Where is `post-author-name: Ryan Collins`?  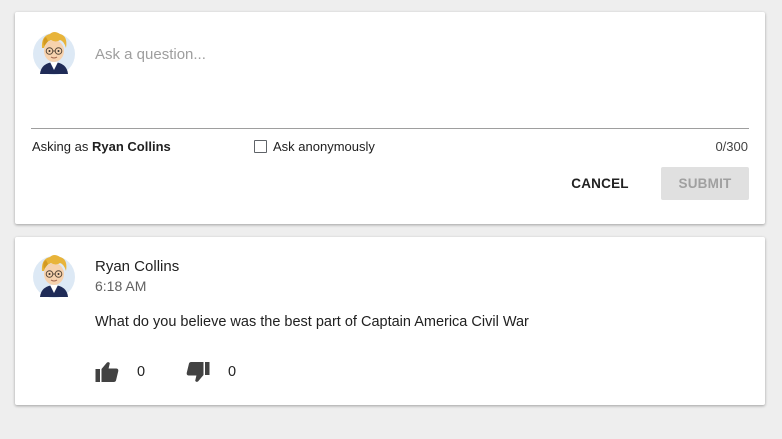
post-author-name: Ryan Collins is located at coordinates (137, 266).